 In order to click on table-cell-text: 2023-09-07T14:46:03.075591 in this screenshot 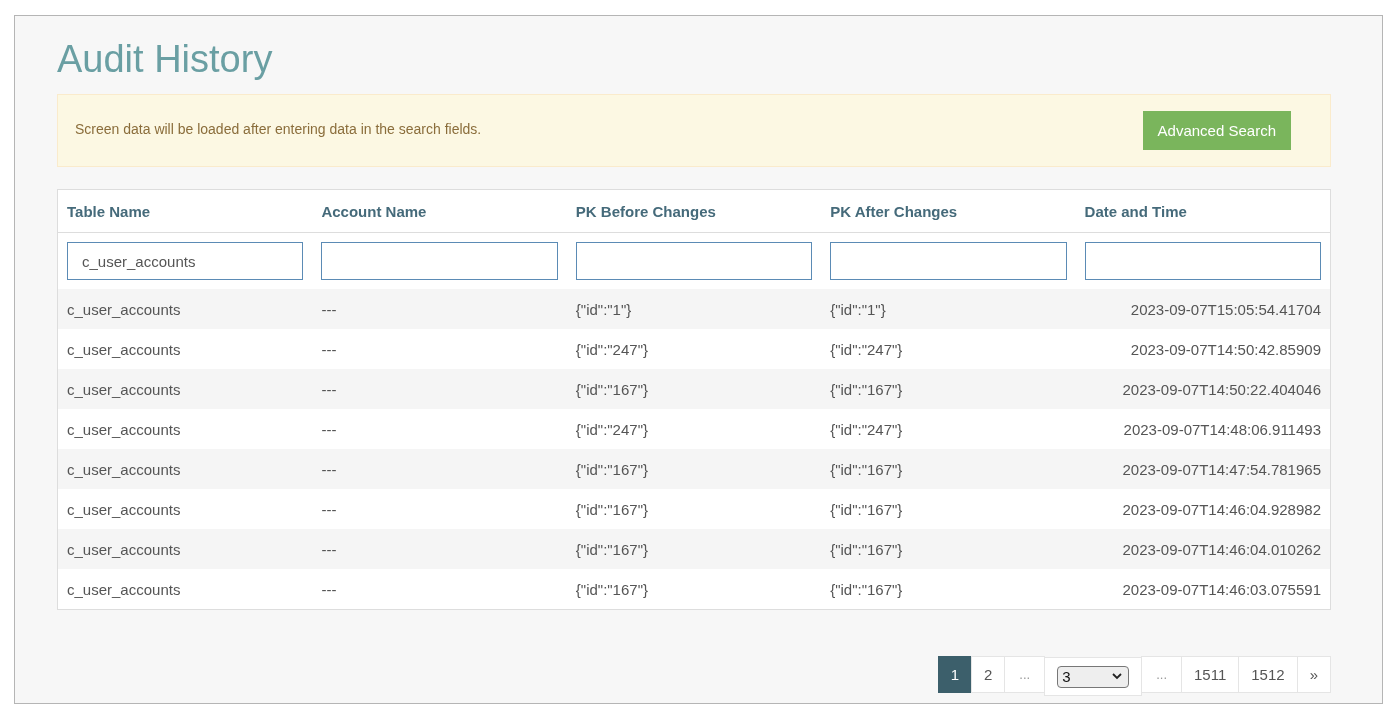, I will do `click(1221, 589)`.